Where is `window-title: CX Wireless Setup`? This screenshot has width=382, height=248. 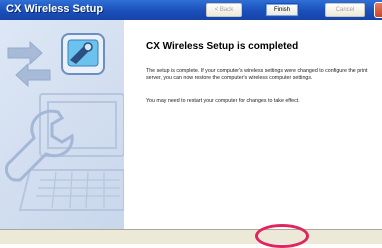 window-title: CX Wireless Setup is located at coordinates (55, 9).